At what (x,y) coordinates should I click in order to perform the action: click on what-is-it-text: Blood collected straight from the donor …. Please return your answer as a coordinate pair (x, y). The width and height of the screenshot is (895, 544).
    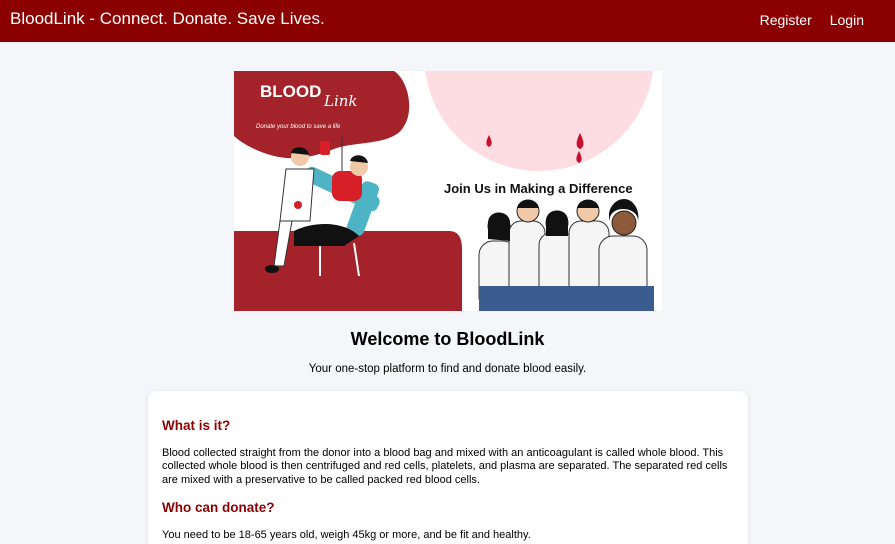
    Looking at the image, I should click on (445, 466).